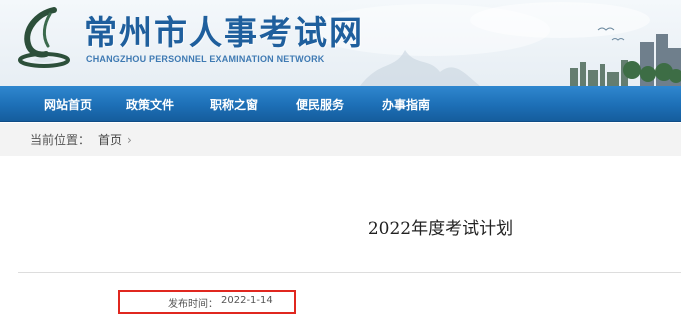  Describe the element at coordinates (247, 300) in the screenshot. I see `publish-time-value: 2022-1-14` at that location.